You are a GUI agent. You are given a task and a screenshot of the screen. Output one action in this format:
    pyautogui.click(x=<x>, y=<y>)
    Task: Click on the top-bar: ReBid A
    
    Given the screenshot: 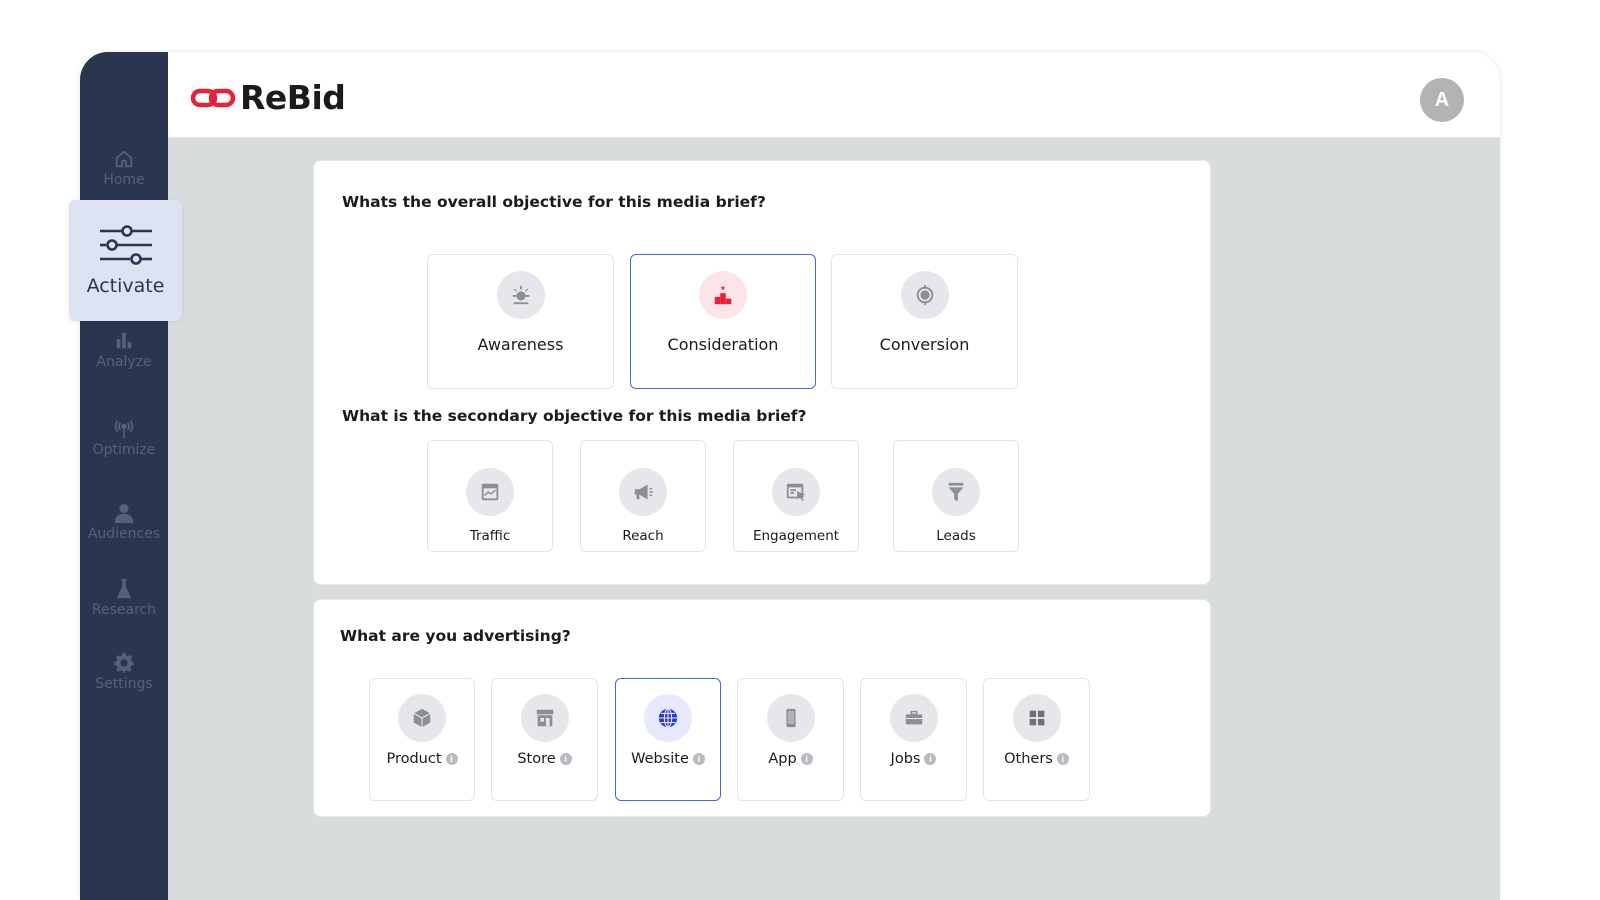 What is the action you would take?
    pyautogui.click(x=834, y=95)
    